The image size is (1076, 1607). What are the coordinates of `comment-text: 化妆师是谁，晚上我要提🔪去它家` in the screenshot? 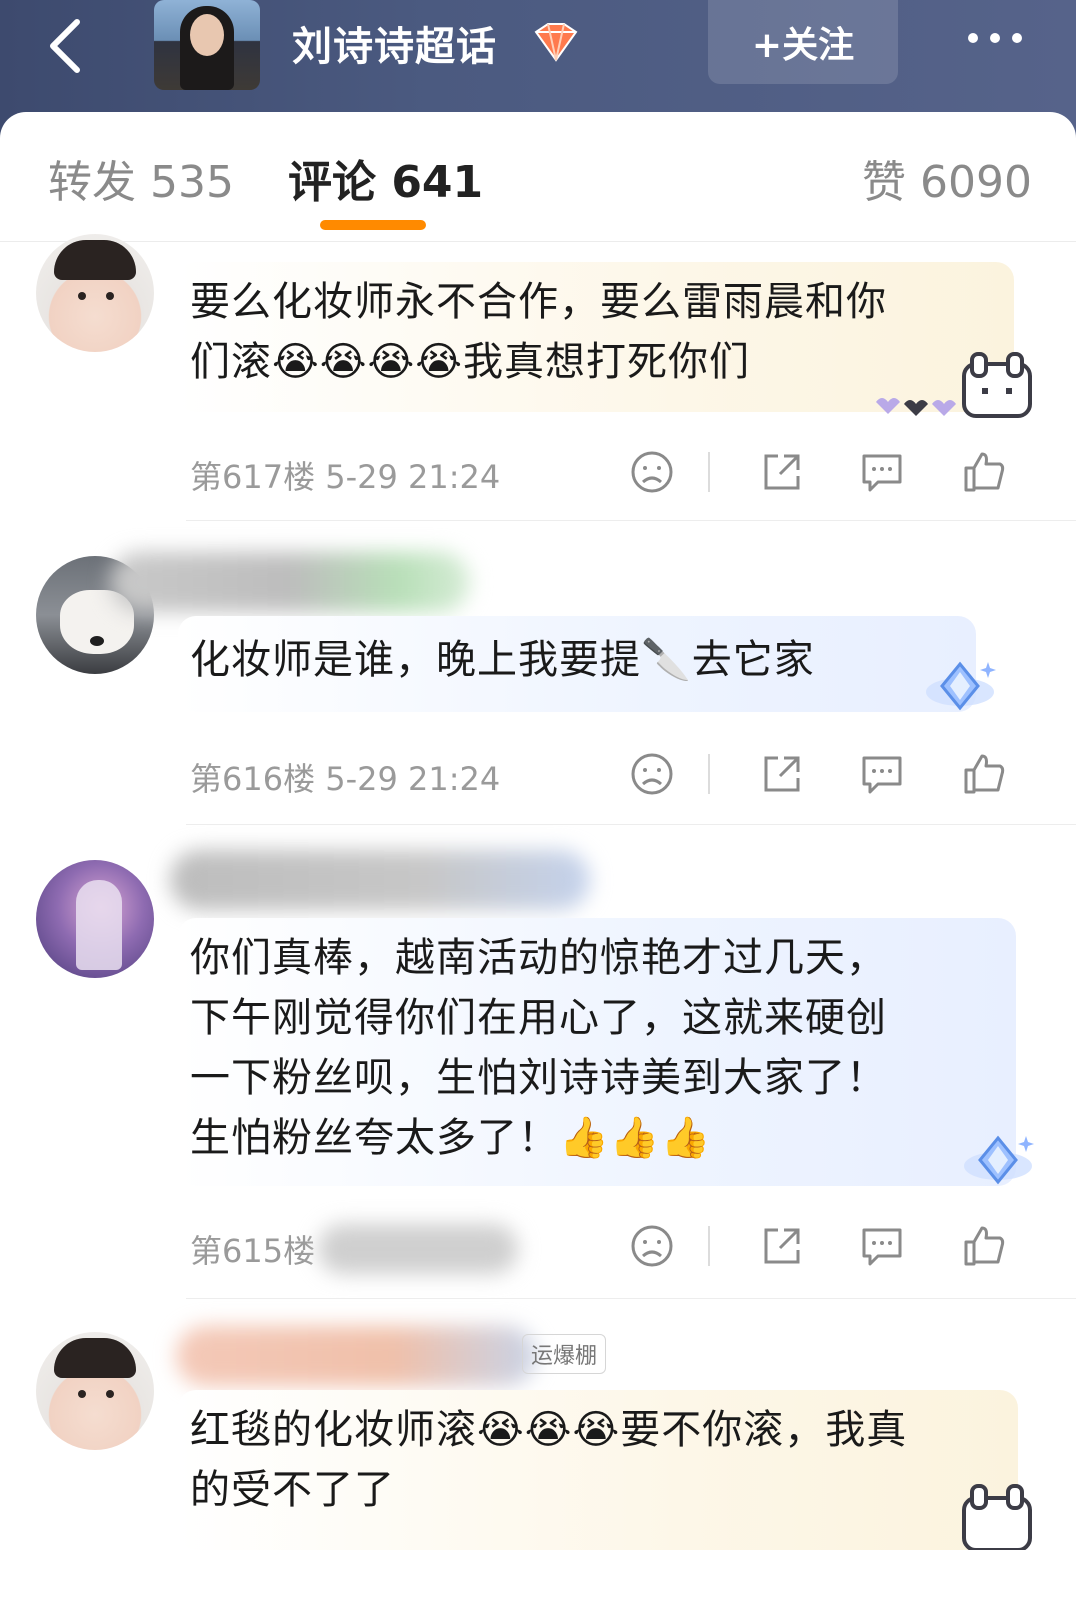 It's located at (502, 660).